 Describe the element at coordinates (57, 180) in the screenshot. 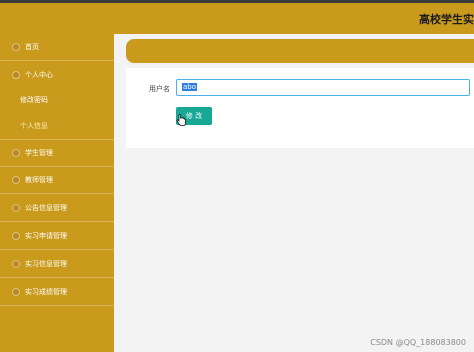

I see `sidebar-item-teacher-management: 教师管理` at that location.